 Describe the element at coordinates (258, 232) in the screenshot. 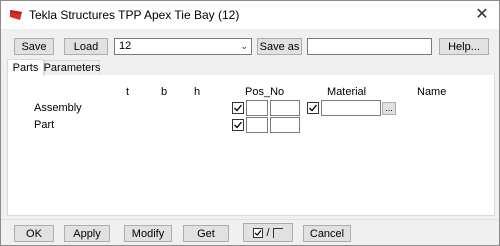

I see `checked-box-icon` at that location.